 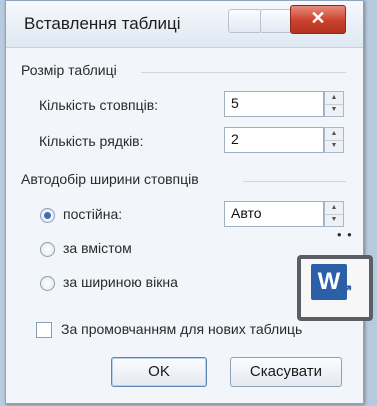 I want to click on remember-dimensions-checkbox, so click(x=44, y=330).